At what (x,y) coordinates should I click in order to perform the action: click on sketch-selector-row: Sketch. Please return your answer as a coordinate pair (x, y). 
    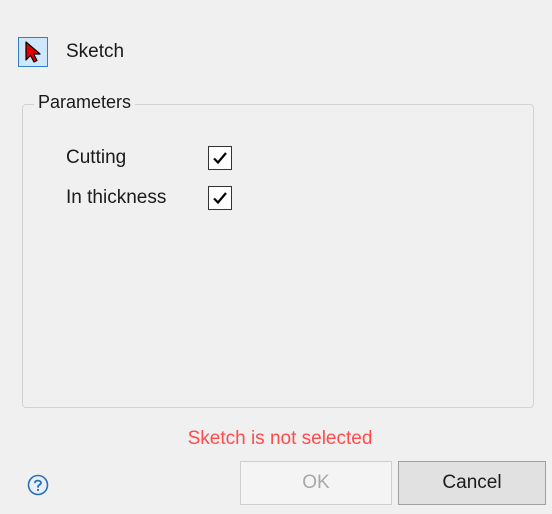
    Looking at the image, I should click on (71, 52).